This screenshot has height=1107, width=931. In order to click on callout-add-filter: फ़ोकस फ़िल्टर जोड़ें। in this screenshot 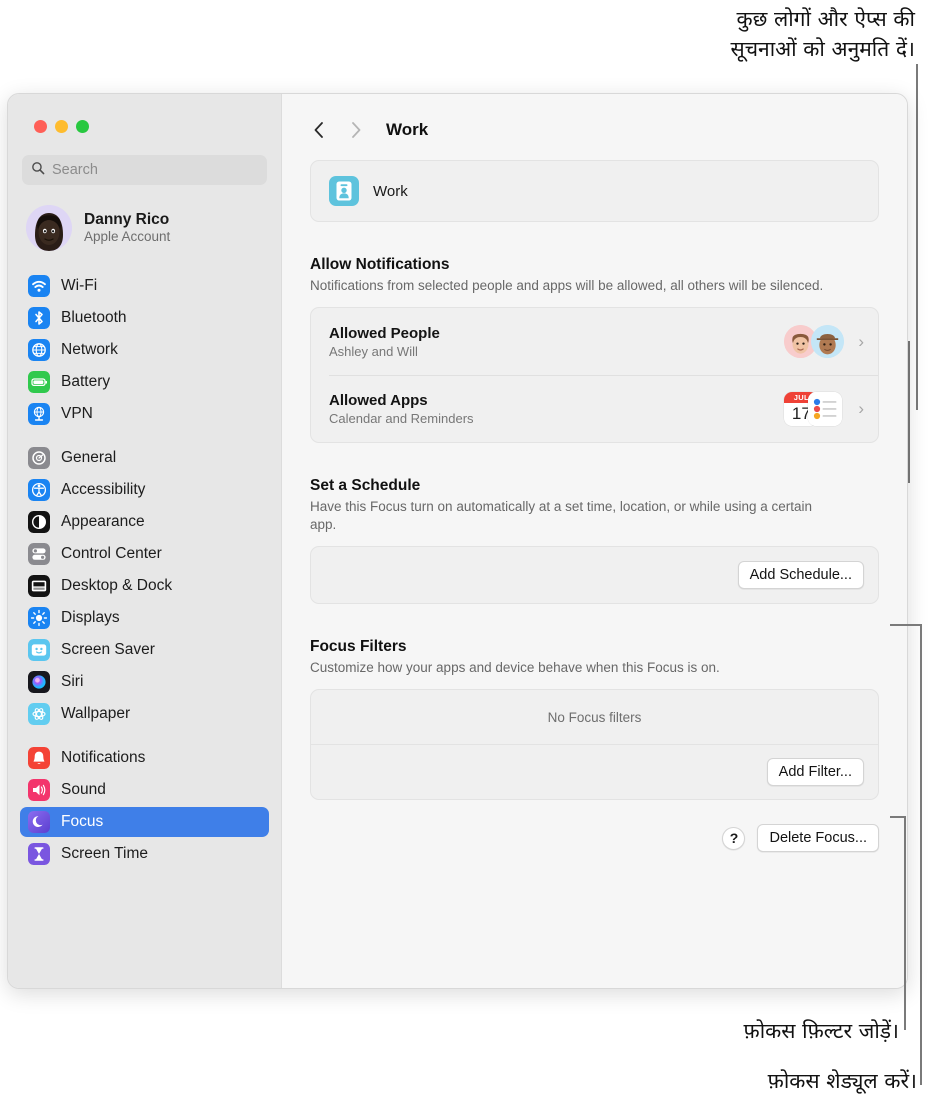, I will do `click(821, 1031)`.